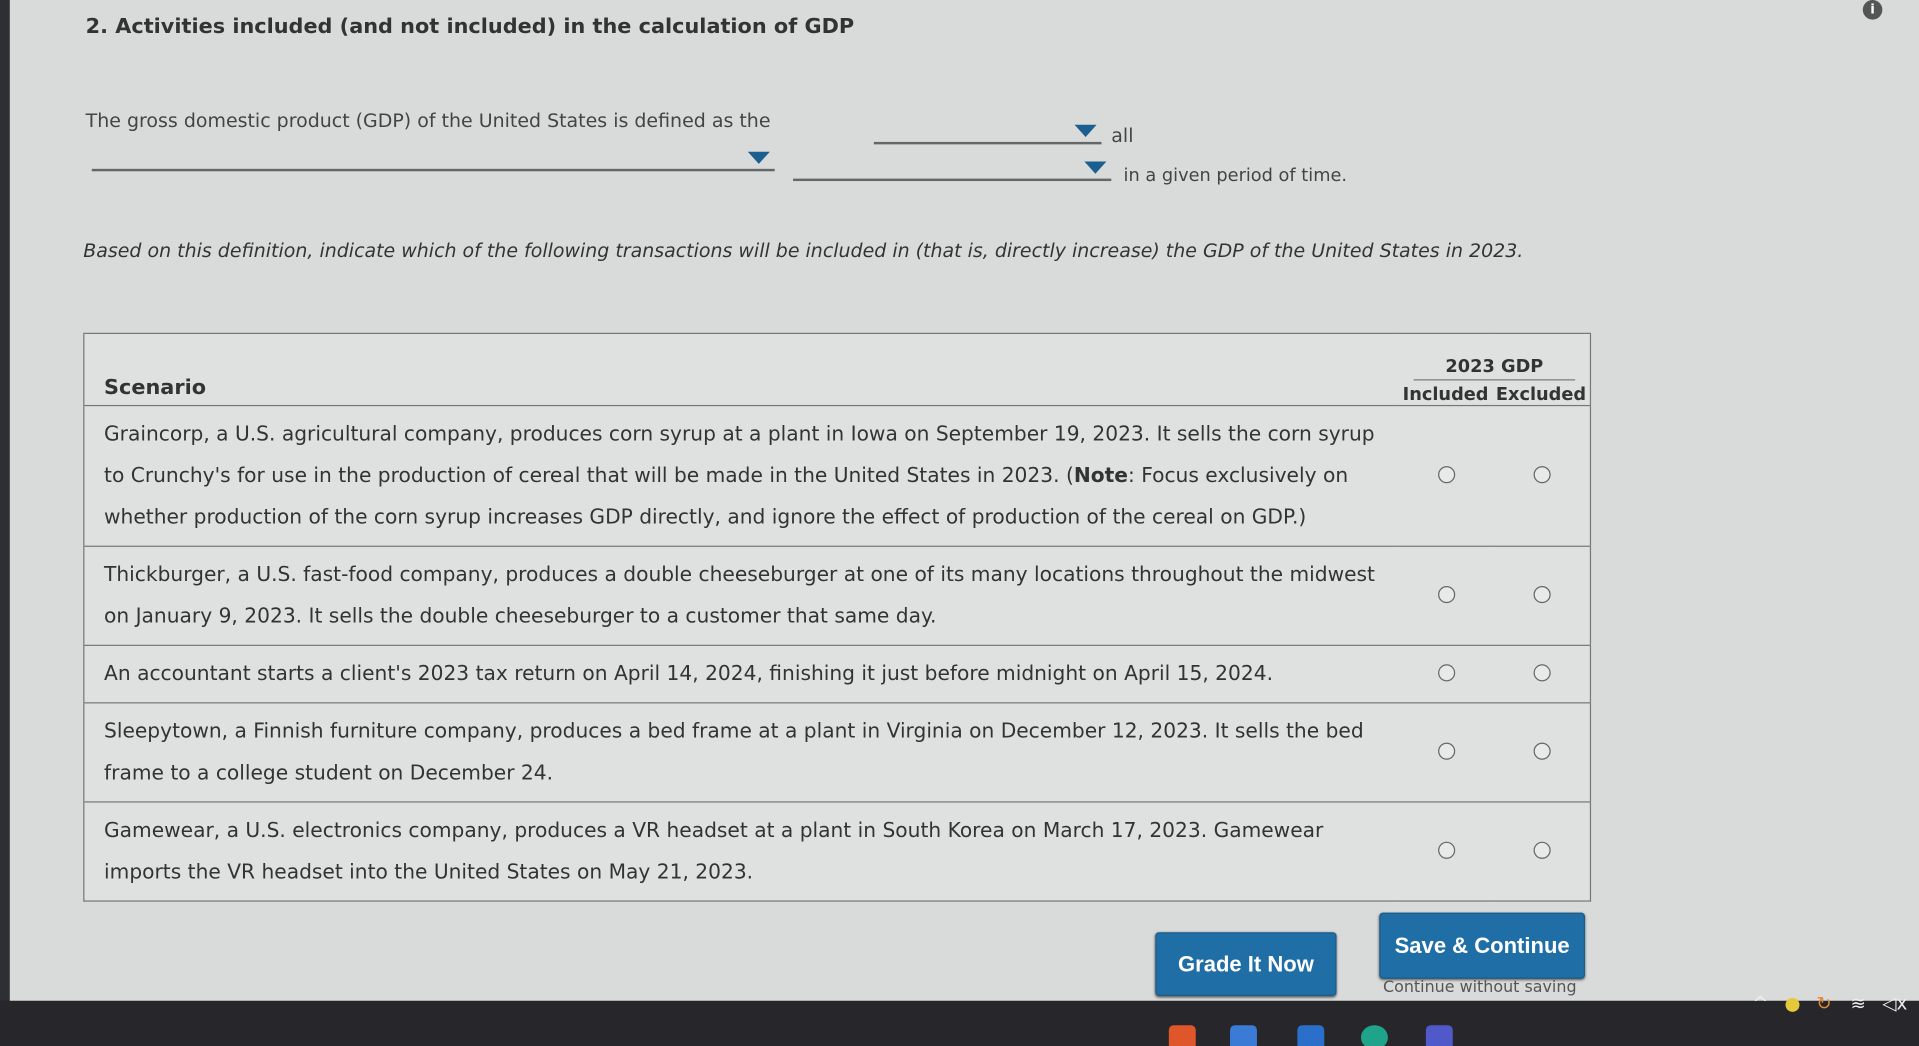 This screenshot has width=1919, height=1046. What do you see at coordinates (1311, 1035) in the screenshot?
I see `outlook-icon` at bounding box center [1311, 1035].